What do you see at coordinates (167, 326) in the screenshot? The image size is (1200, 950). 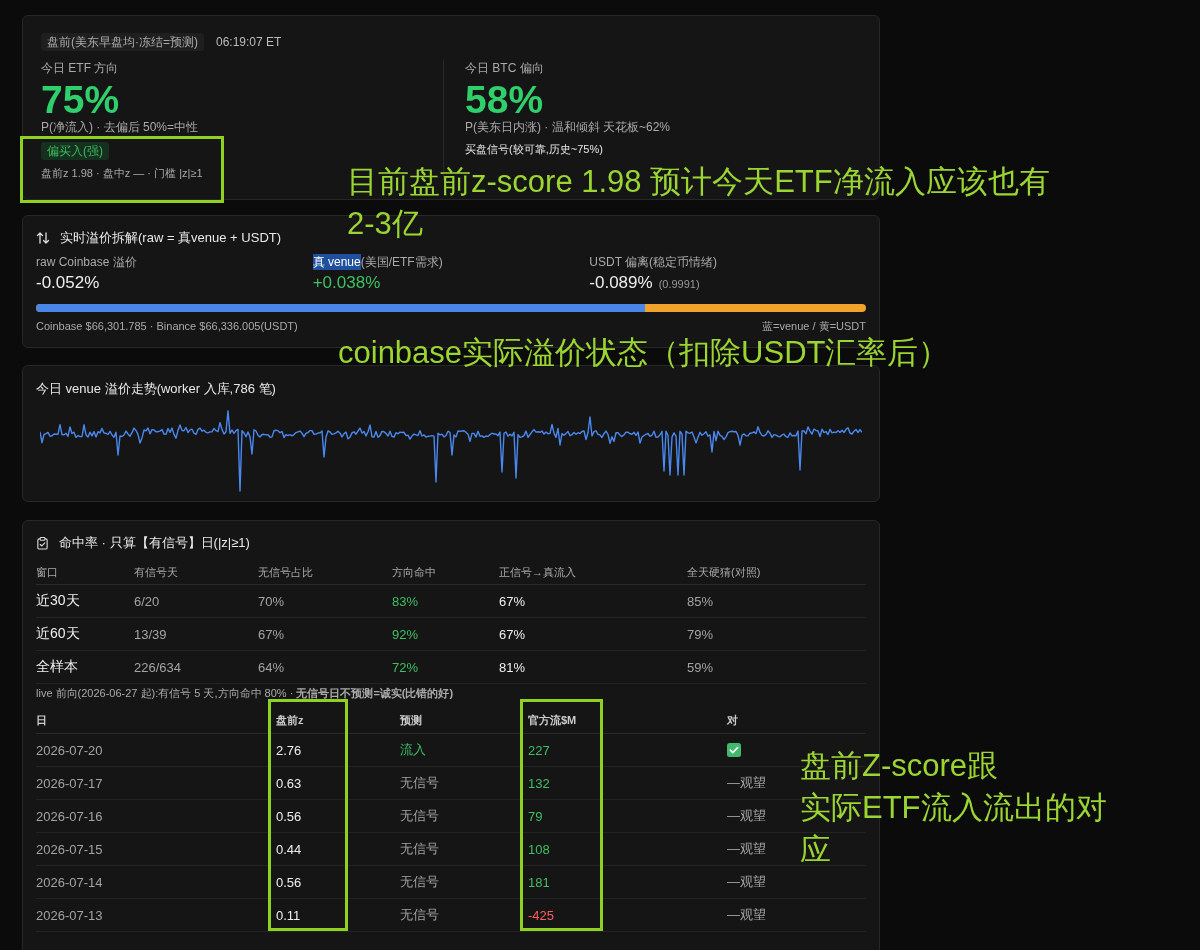 I see `price-text: Coinbase $66,301.785 · Binance $66,336.005(USDT)` at bounding box center [167, 326].